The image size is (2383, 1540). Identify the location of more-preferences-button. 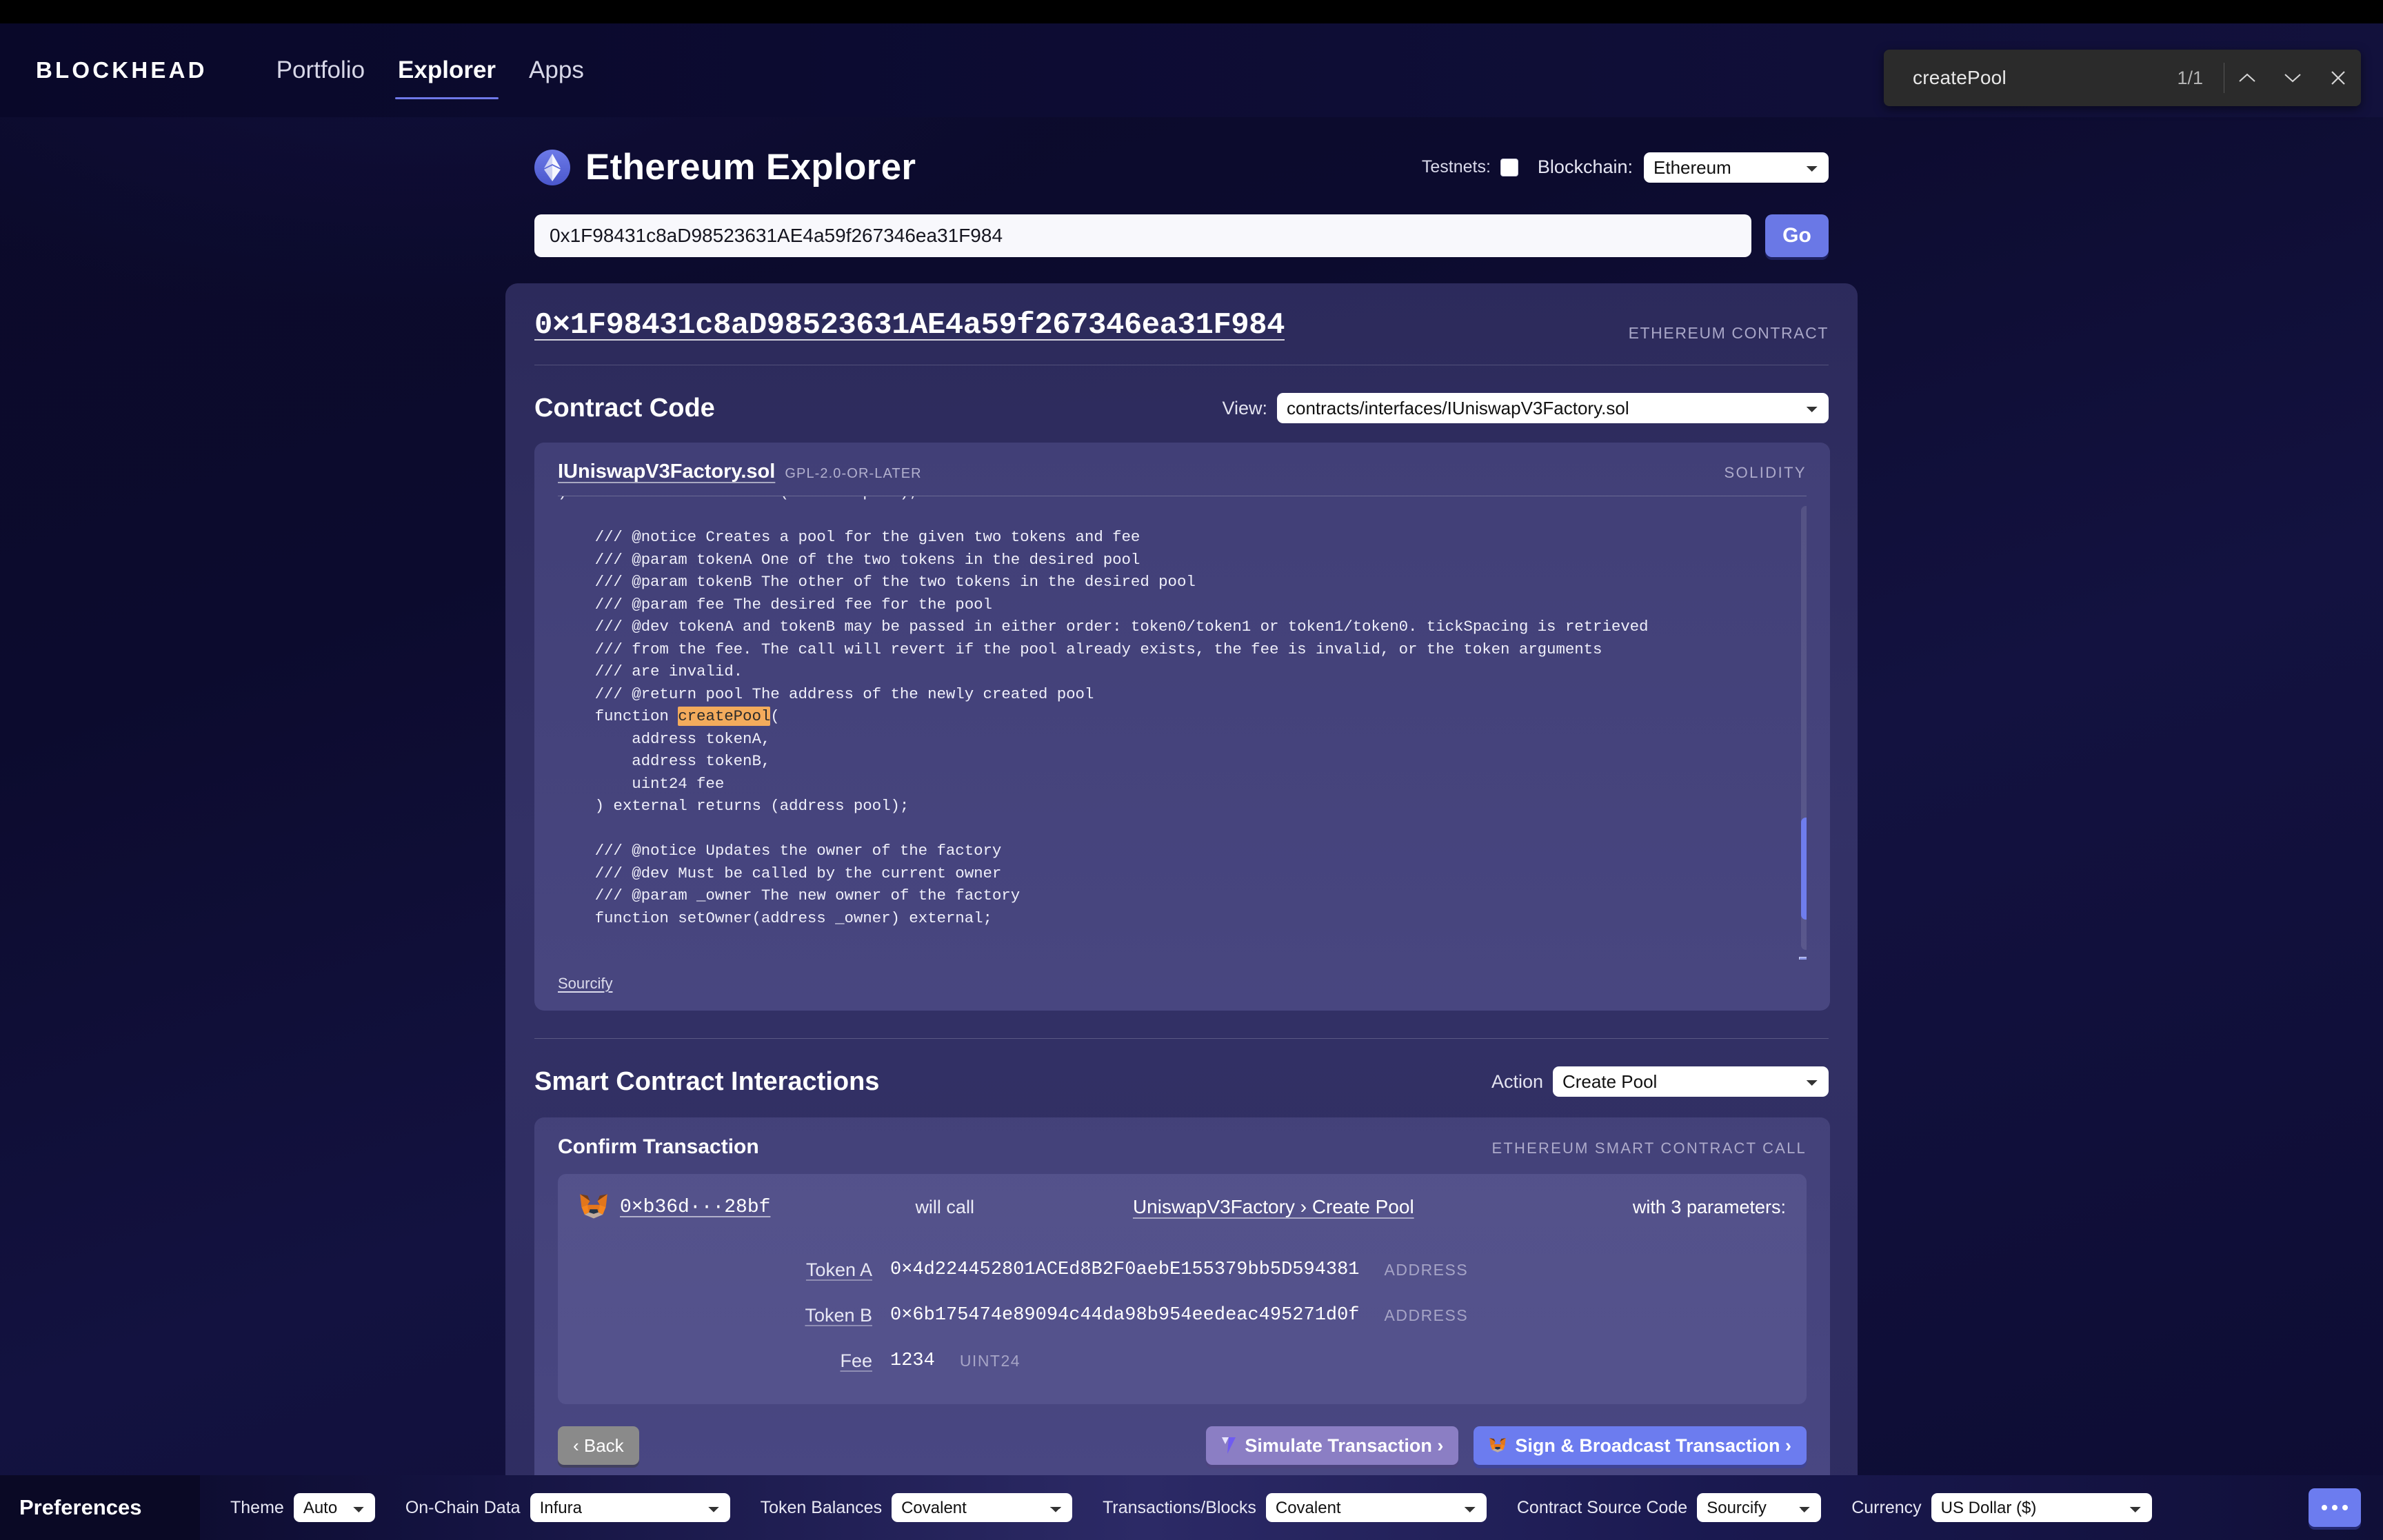
(2335, 1508).